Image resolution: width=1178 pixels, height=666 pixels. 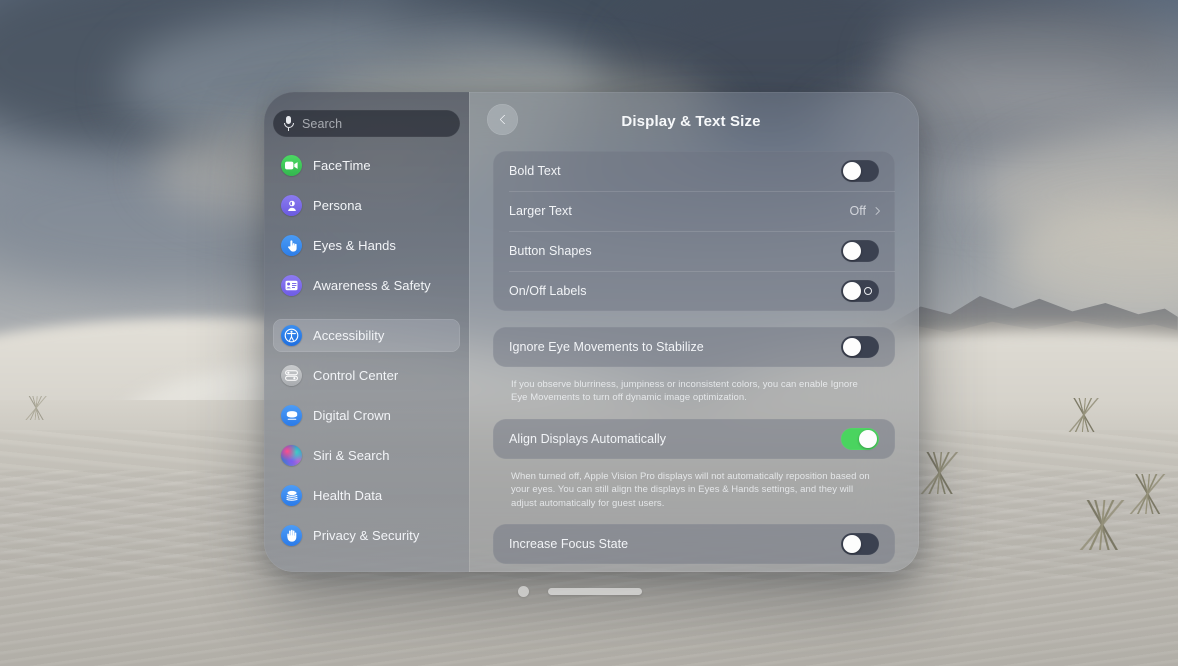 I want to click on chevron-left-icon, so click(x=504, y=119).